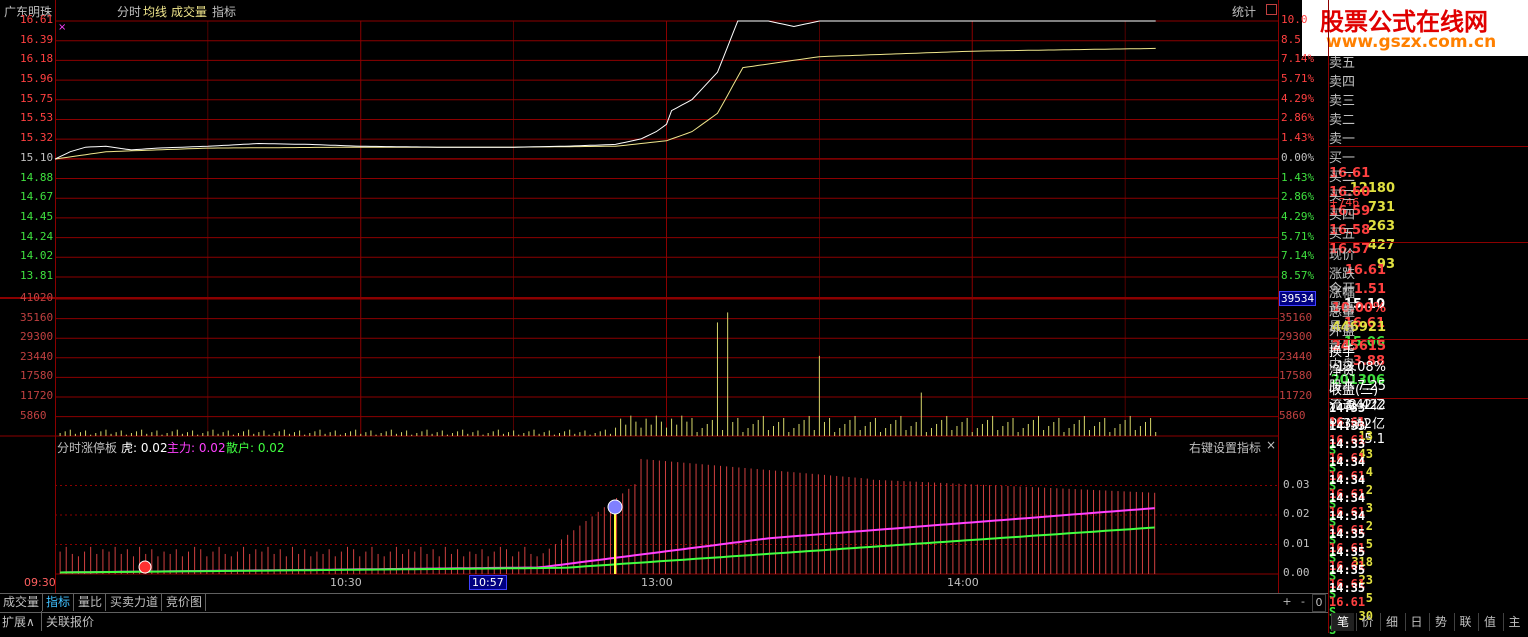 The height and width of the screenshot is (637, 1528). Describe the element at coordinates (87, 448) in the screenshot. I see `indicator-name: 分时涨停板` at that location.